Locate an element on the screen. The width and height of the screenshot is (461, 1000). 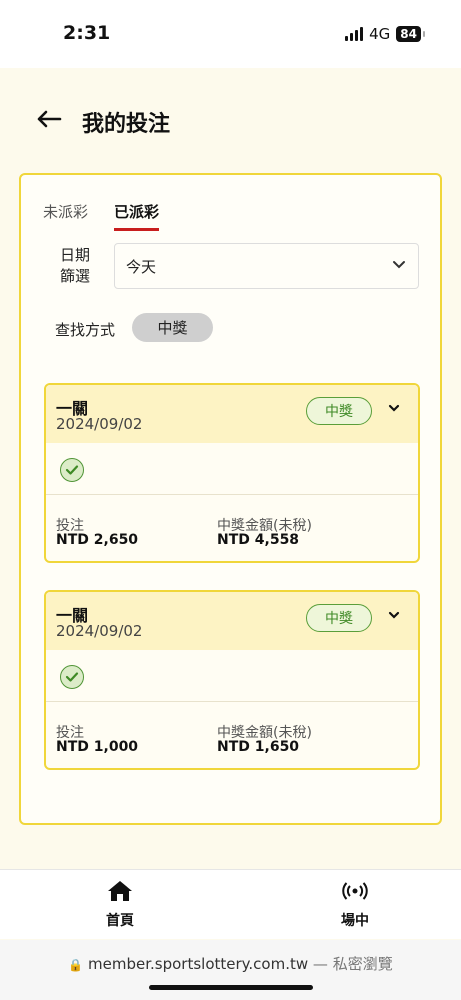
status-time: 2:31 is located at coordinates (87, 33).